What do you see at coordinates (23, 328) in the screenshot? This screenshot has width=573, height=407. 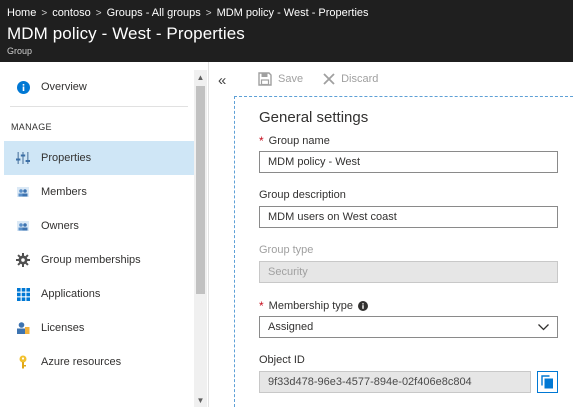 I see `licenses-icon` at bounding box center [23, 328].